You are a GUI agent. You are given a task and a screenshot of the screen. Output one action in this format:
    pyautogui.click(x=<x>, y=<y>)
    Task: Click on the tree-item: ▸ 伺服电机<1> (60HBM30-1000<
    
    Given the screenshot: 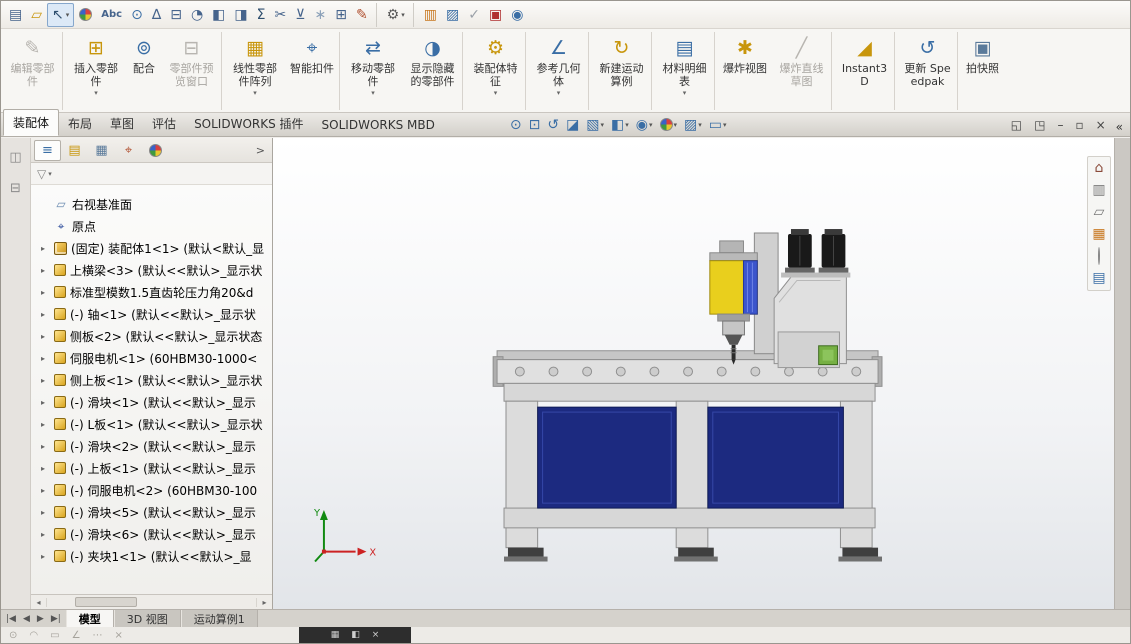 What is the action you would take?
    pyautogui.click(x=151, y=358)
    